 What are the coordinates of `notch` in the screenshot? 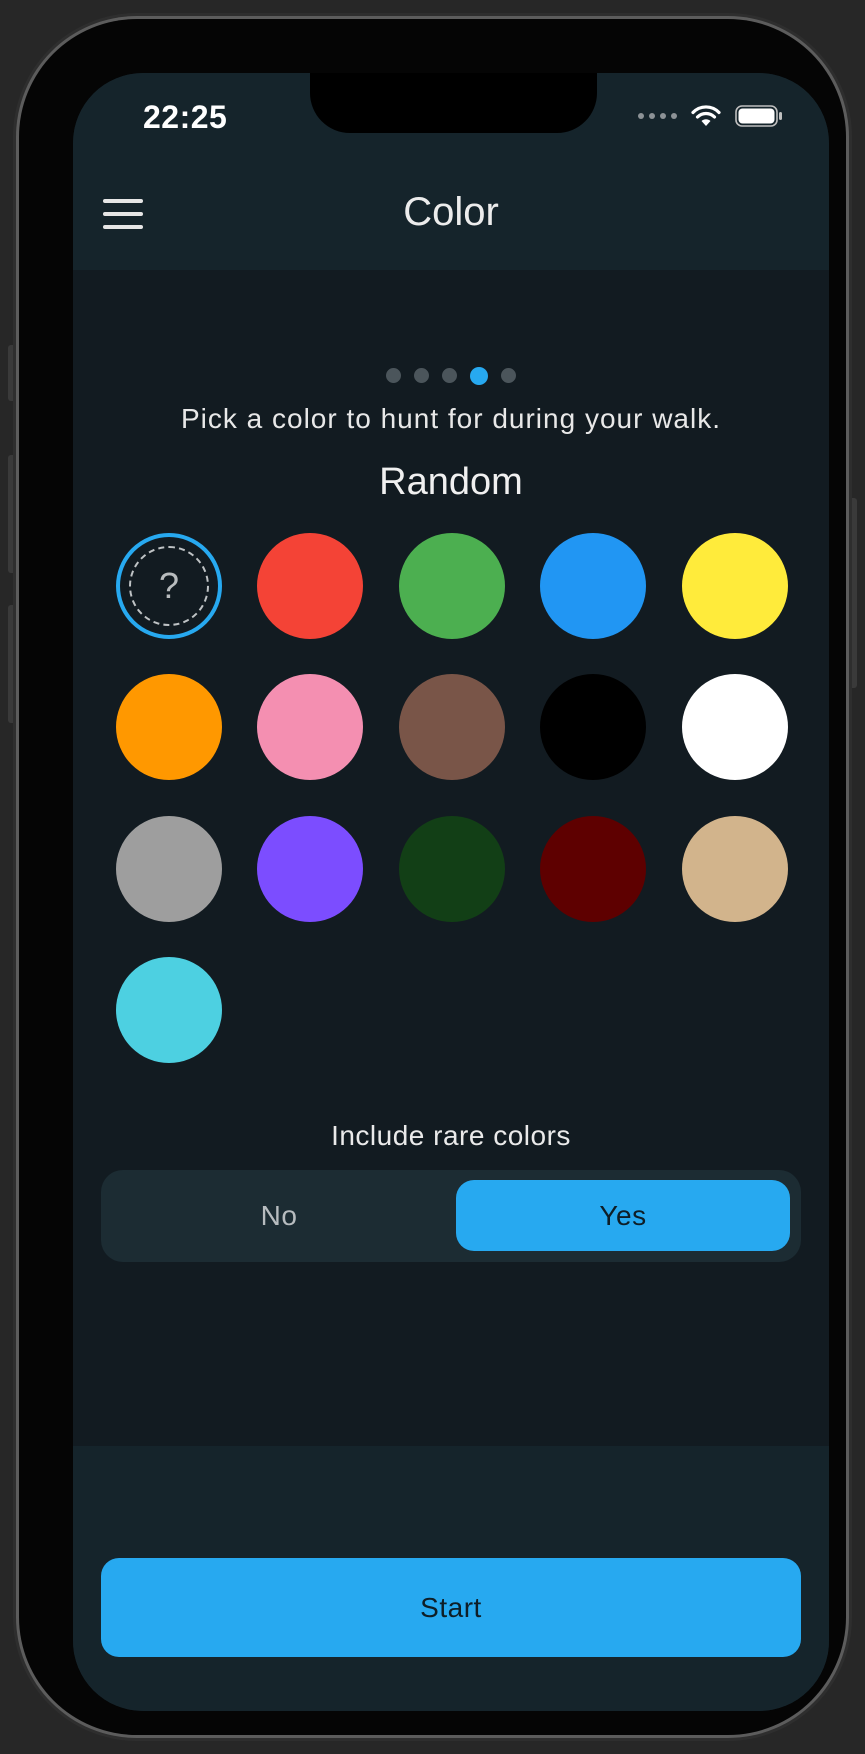 It's located at (453, 103).